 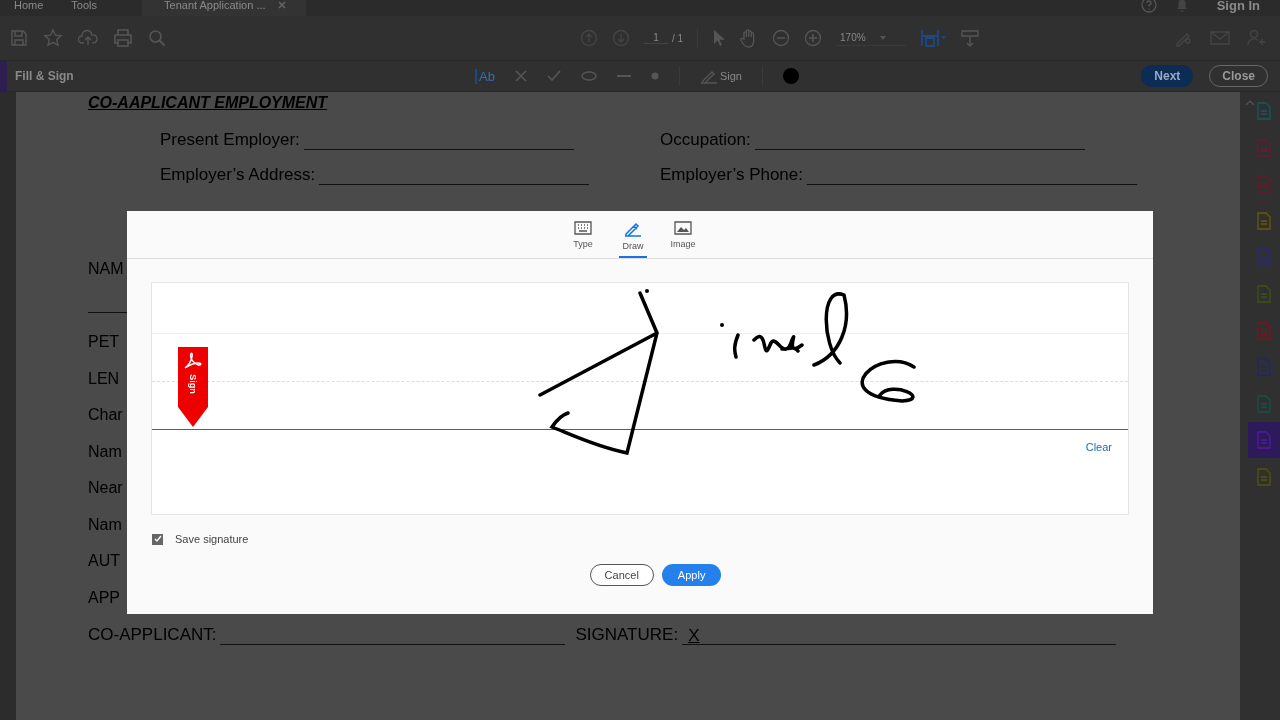 What do you see at coordinates (19, 38) in the screenshot?
I see `save-icon` at bounding box center [19, 38].